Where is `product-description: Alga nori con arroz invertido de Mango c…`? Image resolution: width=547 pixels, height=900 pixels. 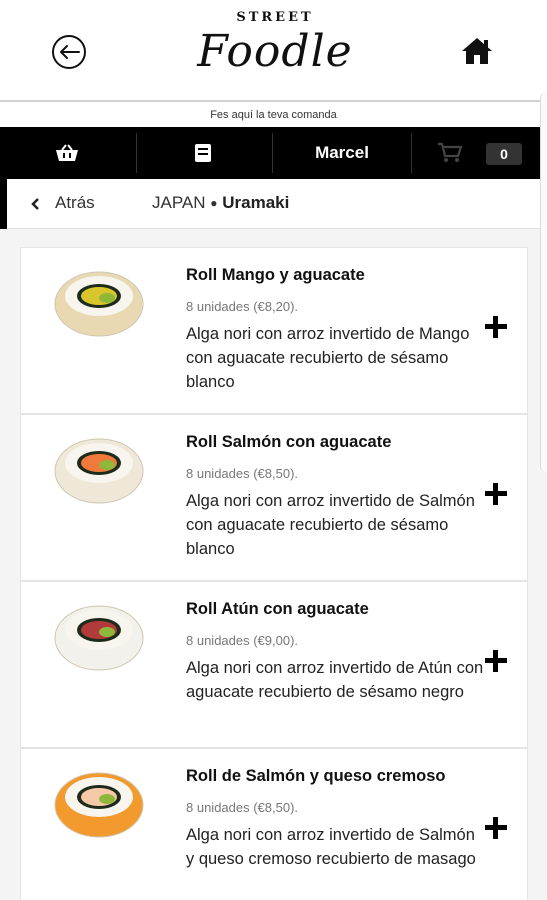
product-description: Alga nori con arroz invertido de Mango c… is located at coordinates (328, 358).